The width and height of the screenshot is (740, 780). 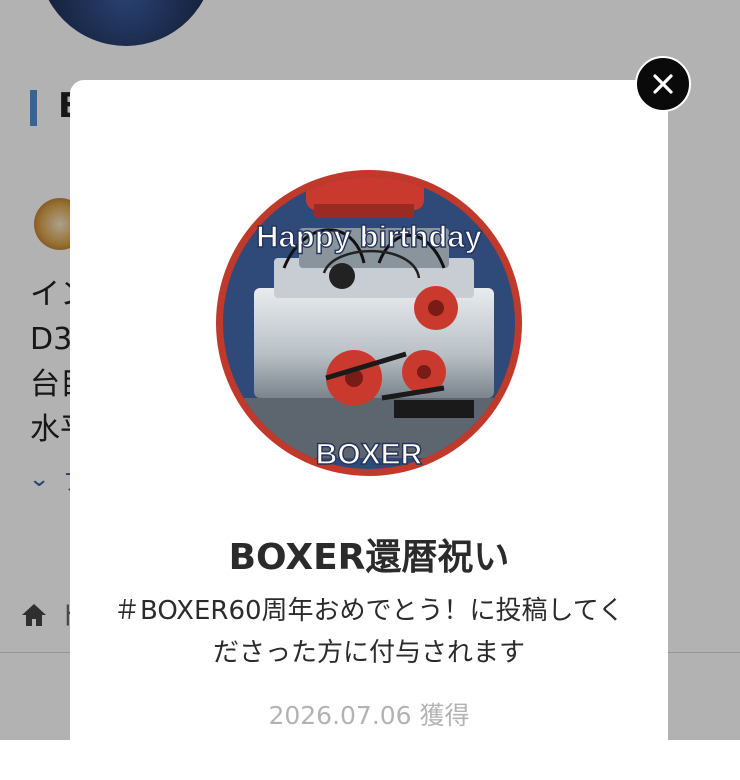 I want to click on badge-title: BOXER還暦祝い, so click(x=369, y=557).